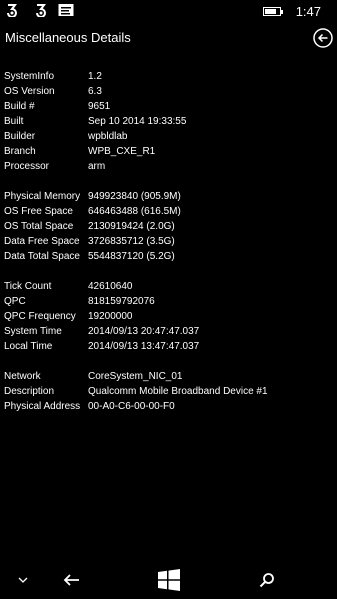 The height and width of the screenshot is (599, 337). I want to click on detail-row: Tick Count 42610640, so click(101, 286).